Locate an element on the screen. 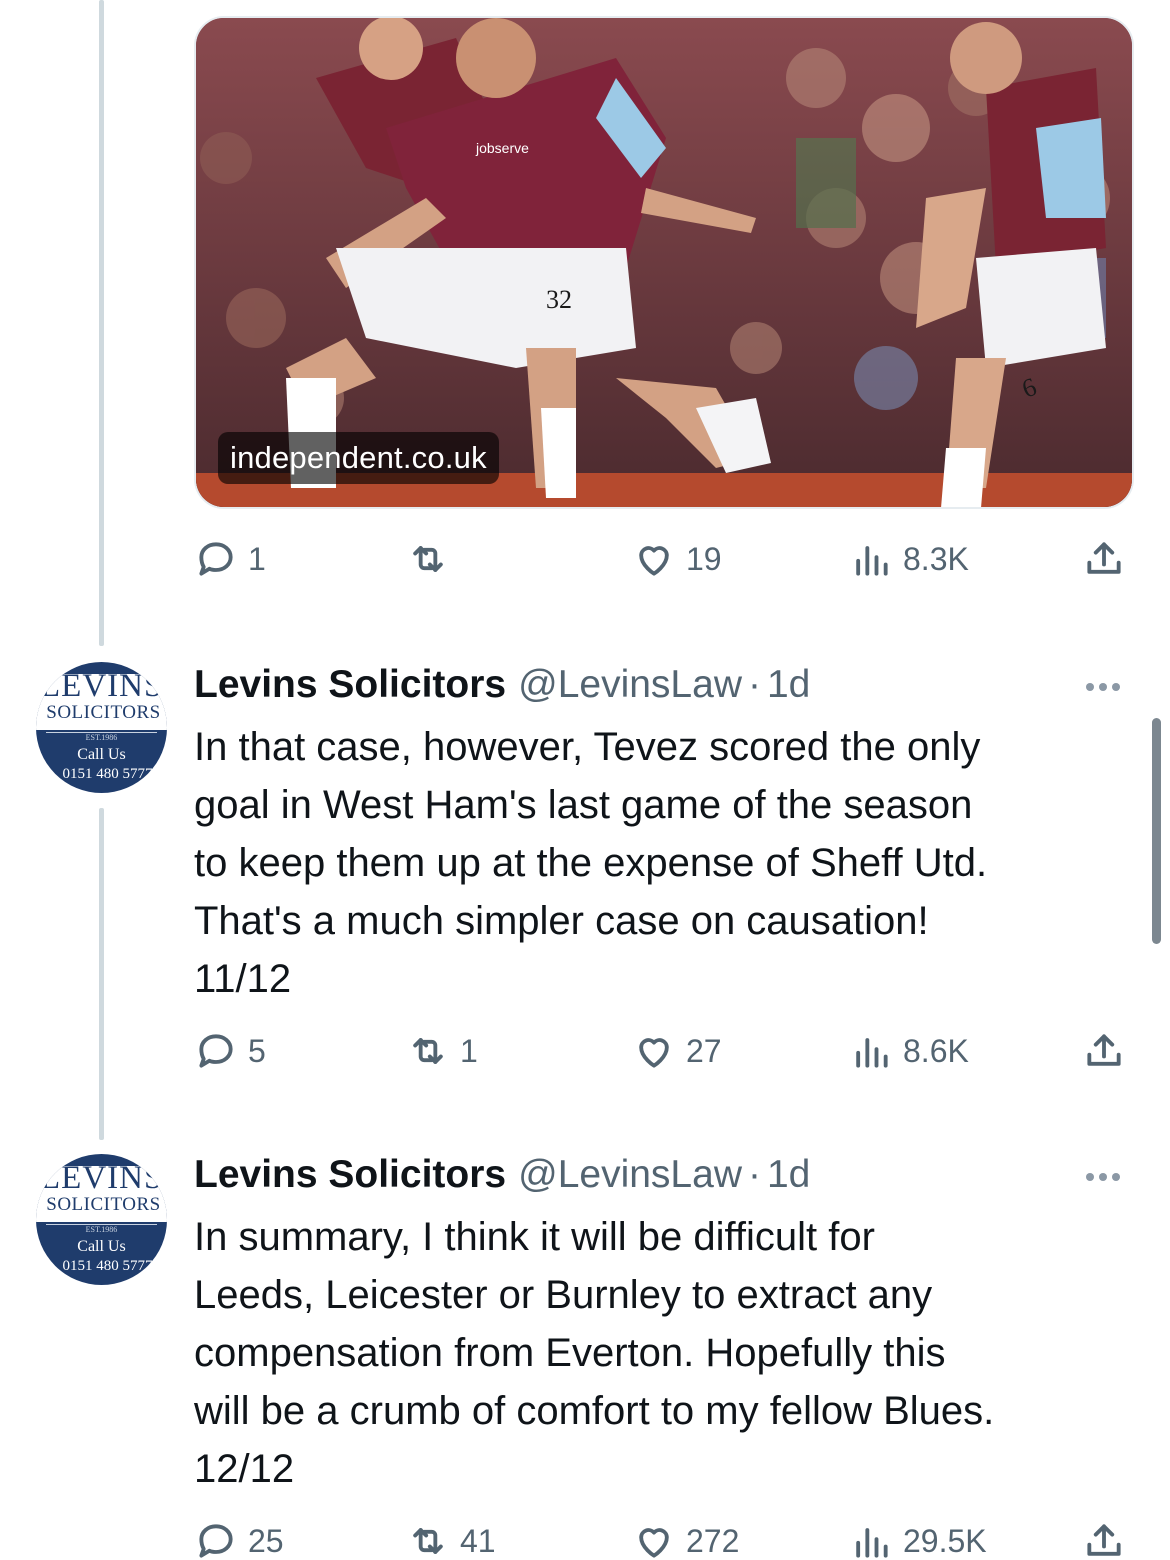 Image resolution: width=1170 pixels, height=1560 pixels. reply-count: 1 is located at coordinates (257, 558).